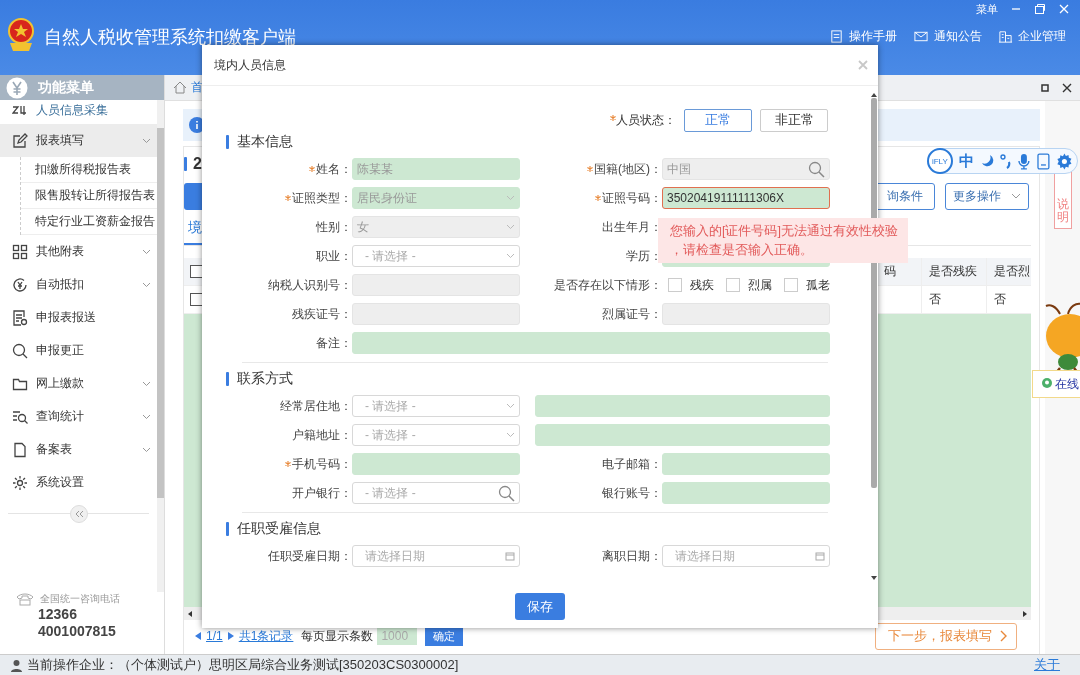 The height and width of the screenshot is (675, 1080). I want to click on sidebar-item: 自动抵扣, so click(78, 284).